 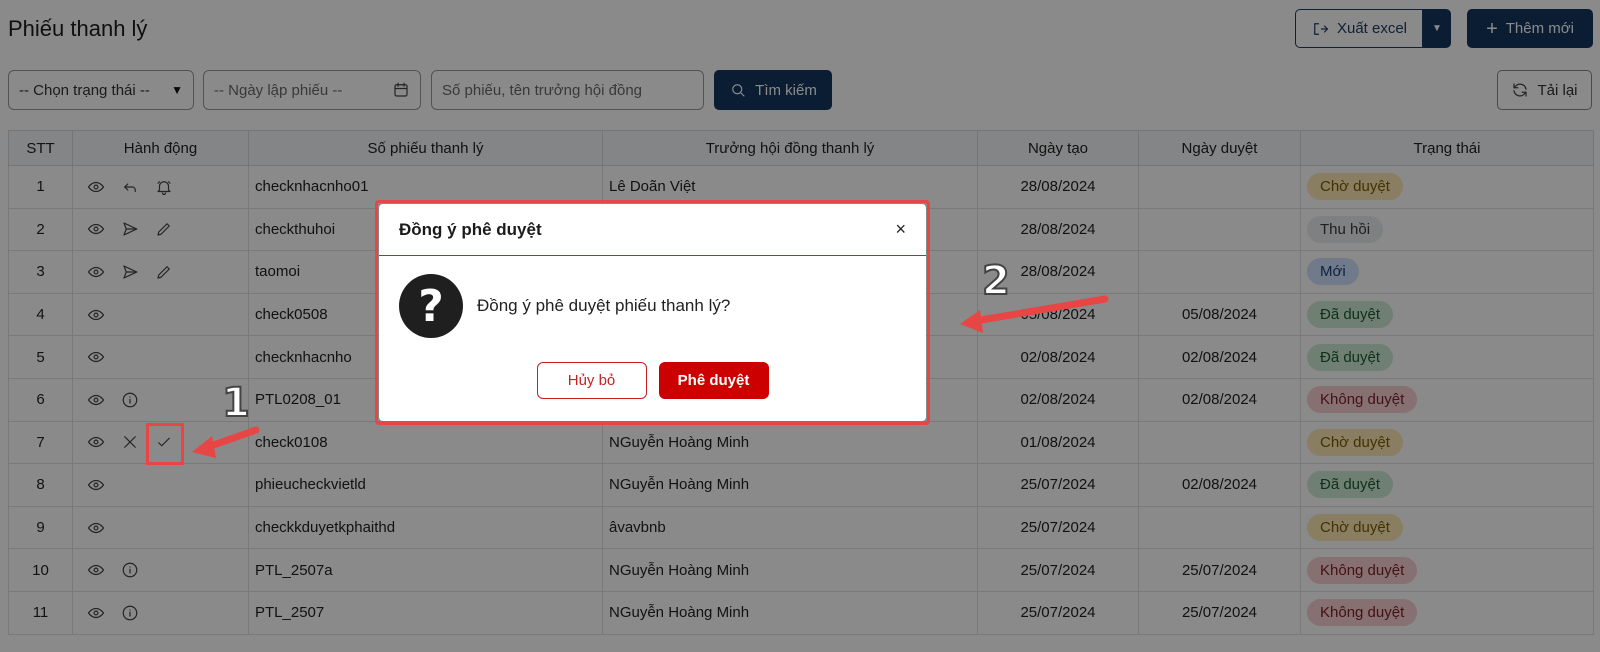 I want to click on highlight-box-approve-action, so click(x=165, y=444).